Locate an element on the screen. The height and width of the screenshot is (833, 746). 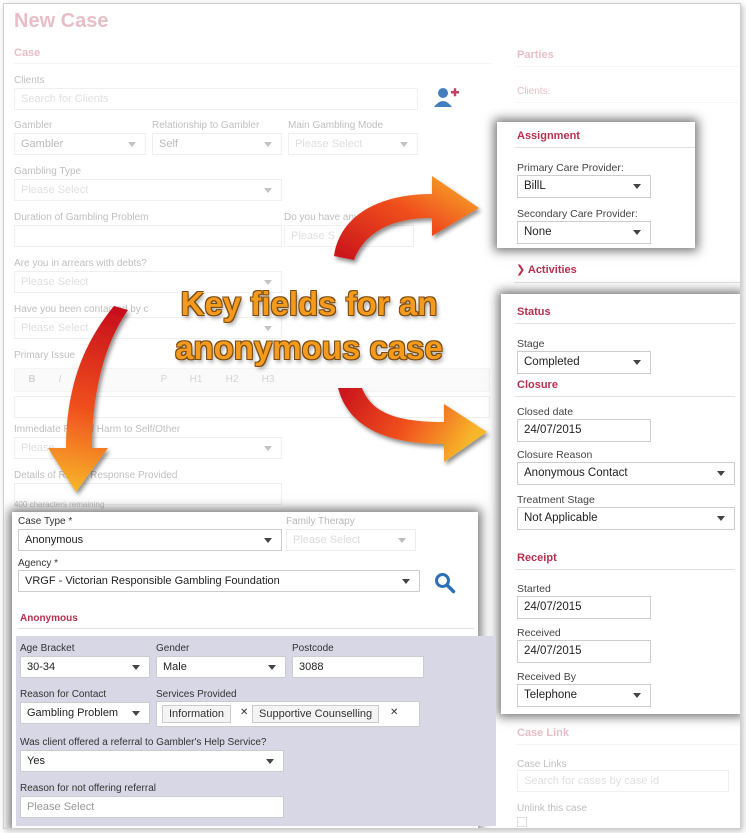
remove-counselling-icon: ✕ is located at coordinates (394, 712).